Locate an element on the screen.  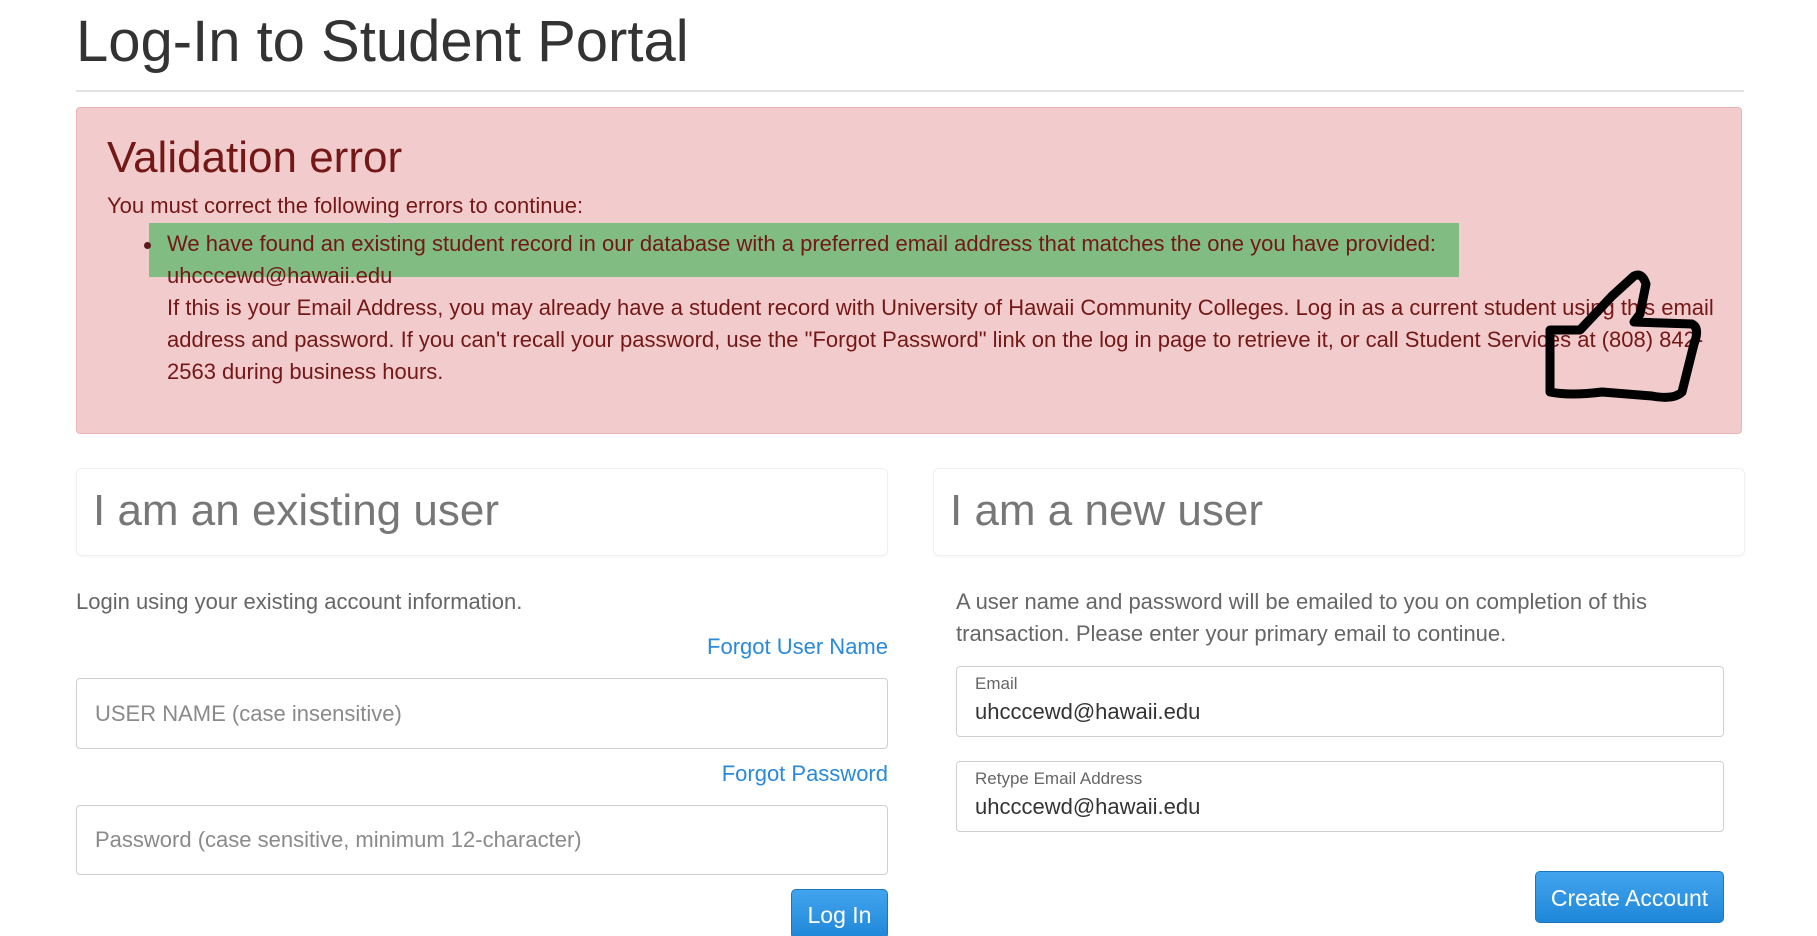
bullet-icon is located at coordinates (147, 245).